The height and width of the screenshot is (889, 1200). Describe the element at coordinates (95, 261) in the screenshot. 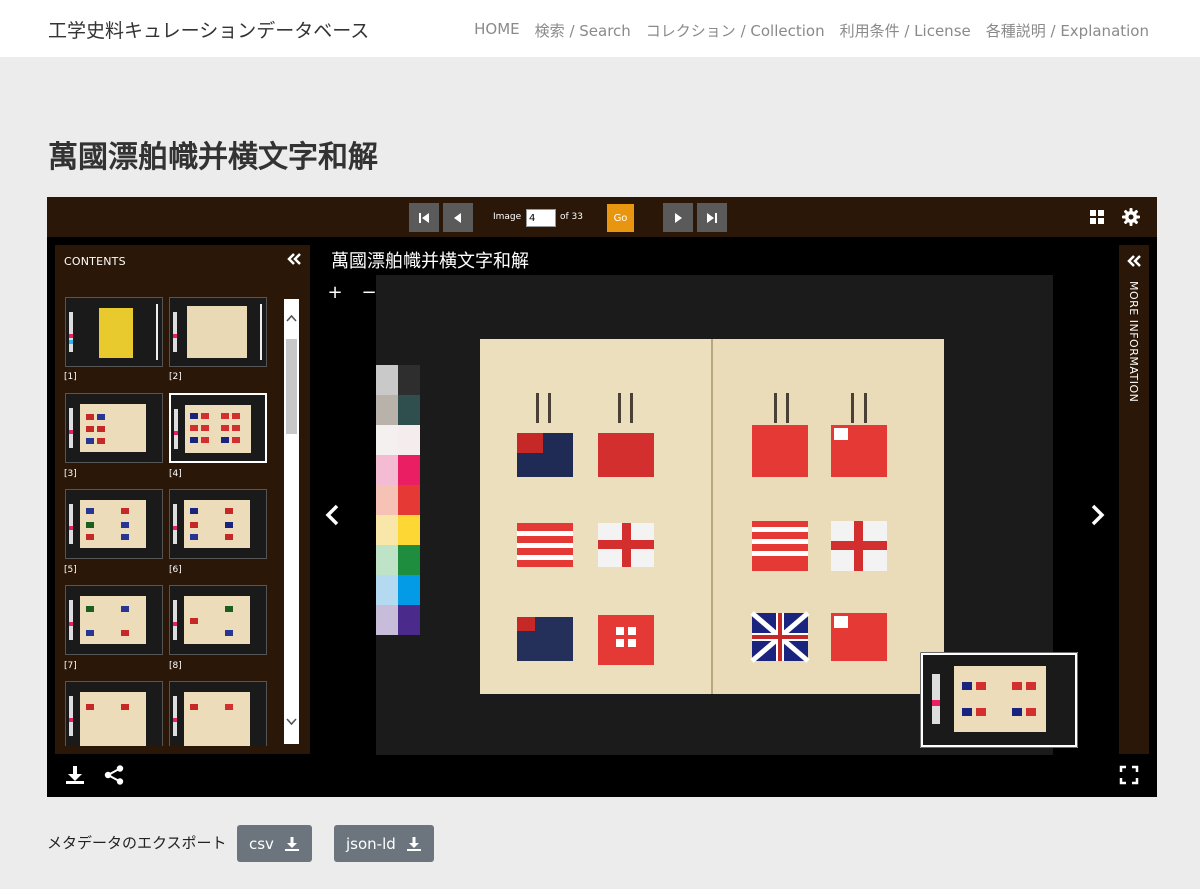

I see `contents-title: CONTENTS` at that location.